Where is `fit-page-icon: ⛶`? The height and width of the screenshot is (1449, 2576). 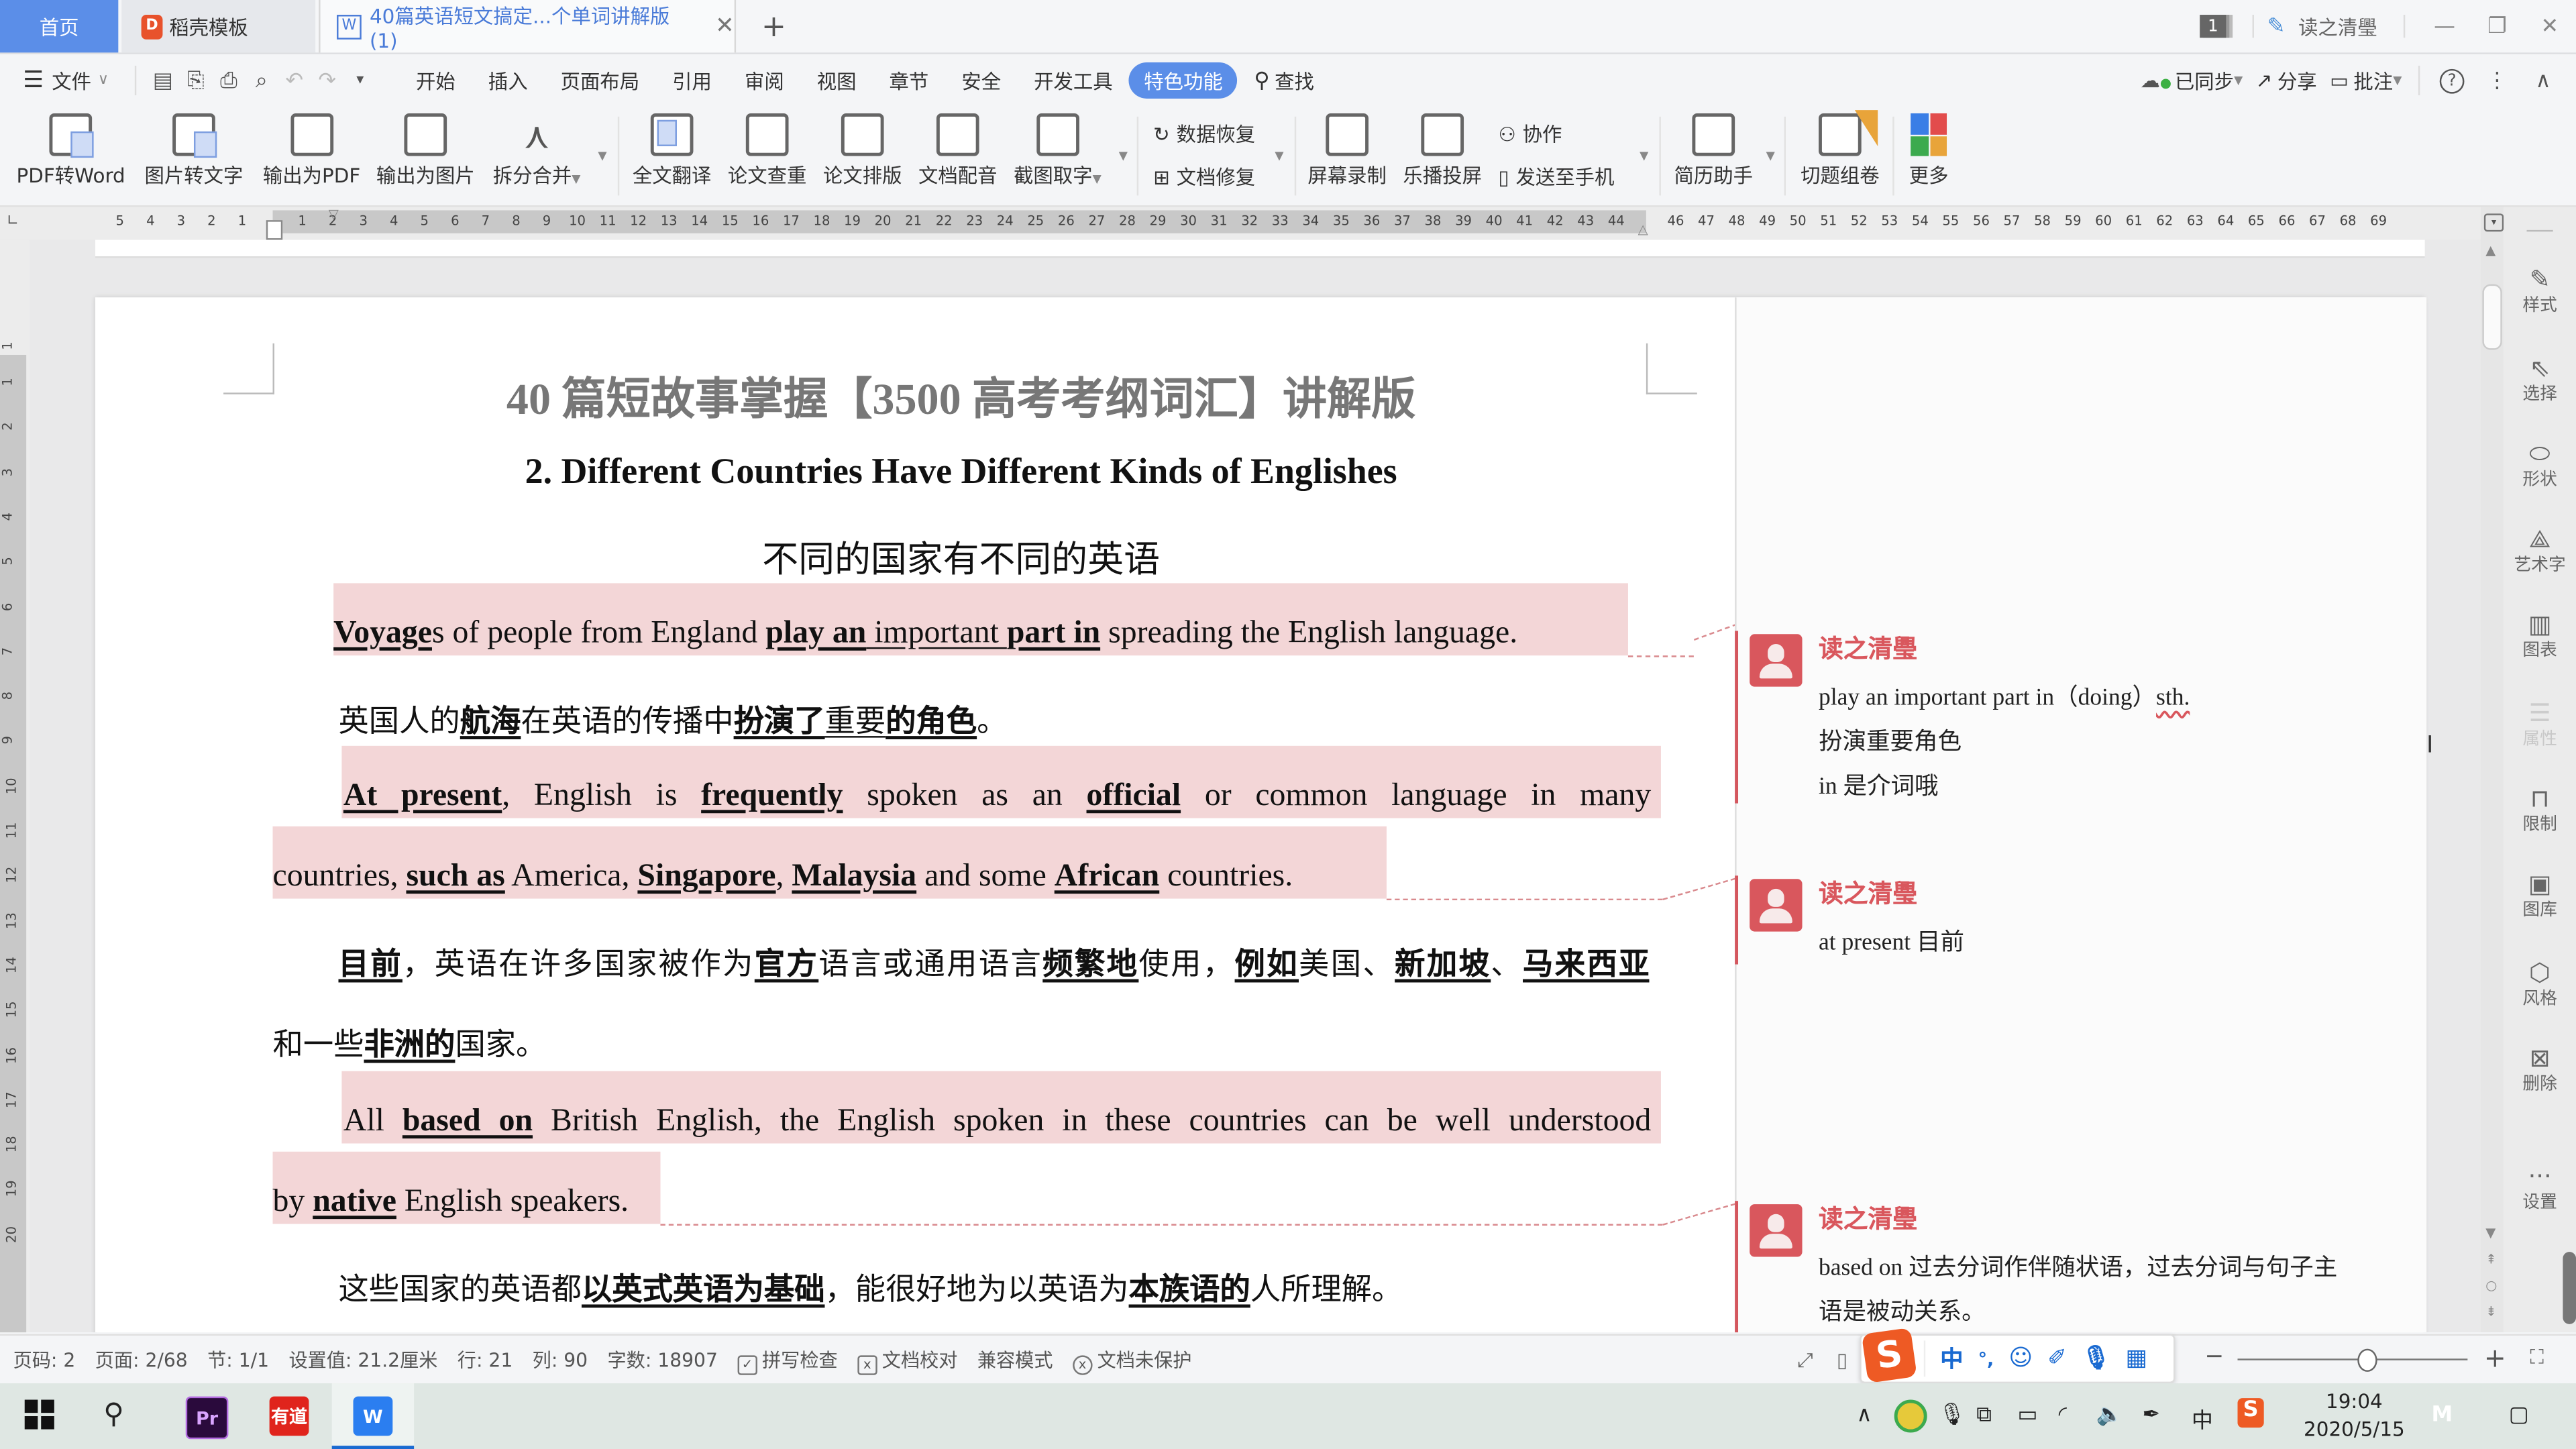 fit-page-icon: ⛶ is located at coordinates (2537, 1358).